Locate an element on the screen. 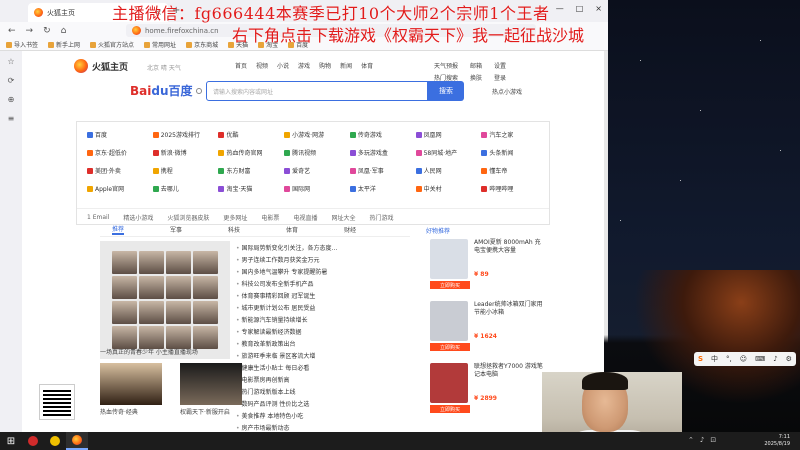  photo-caption: 权霸天下·新服开启 is located at coordinates (205, 411).